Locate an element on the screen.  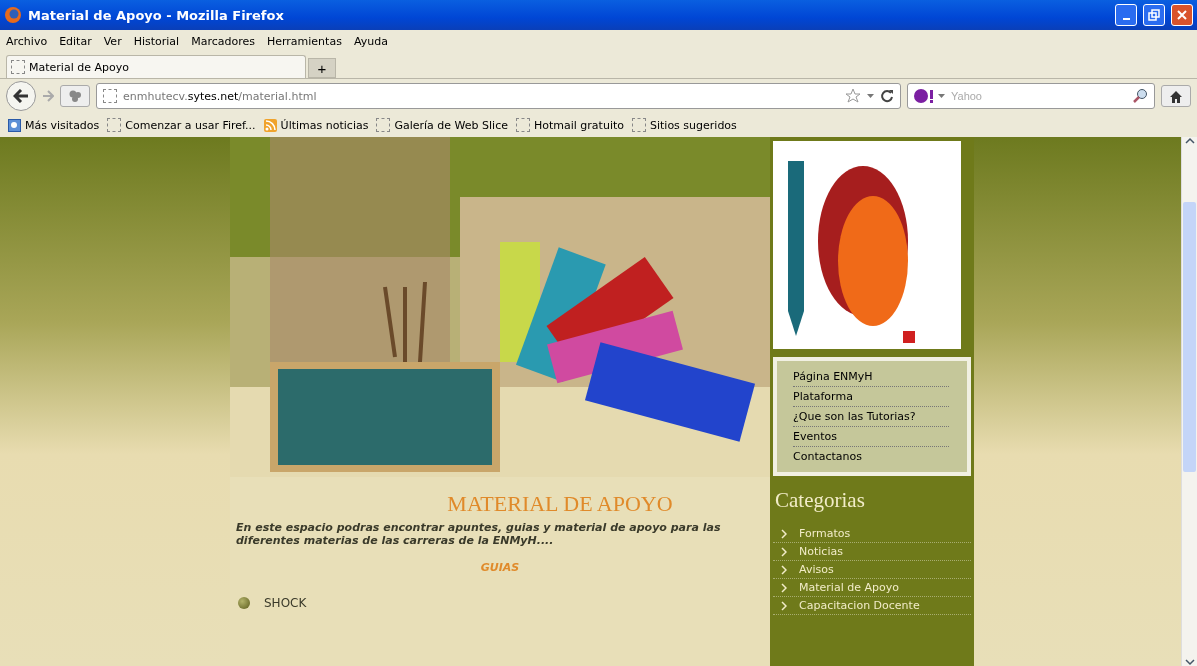
close-icon is located at coordinates (1182, 15).